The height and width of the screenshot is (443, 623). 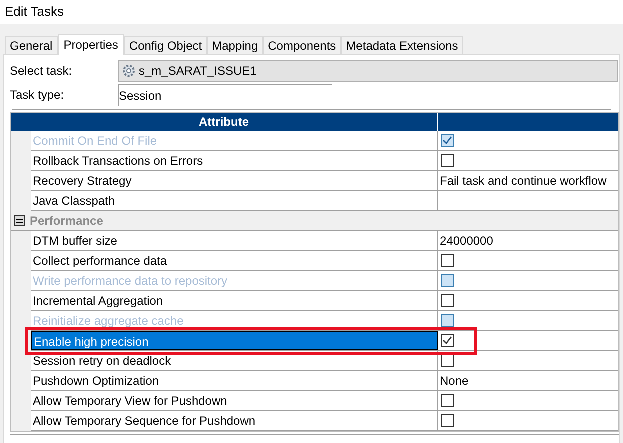 I want to click on tab: Components, so click(x=302, y=45).